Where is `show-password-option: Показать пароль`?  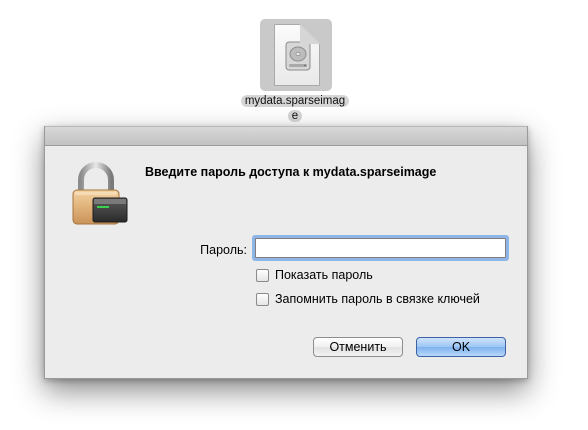 show-password-option: Показать пароль is located at coordinates (314, 275).